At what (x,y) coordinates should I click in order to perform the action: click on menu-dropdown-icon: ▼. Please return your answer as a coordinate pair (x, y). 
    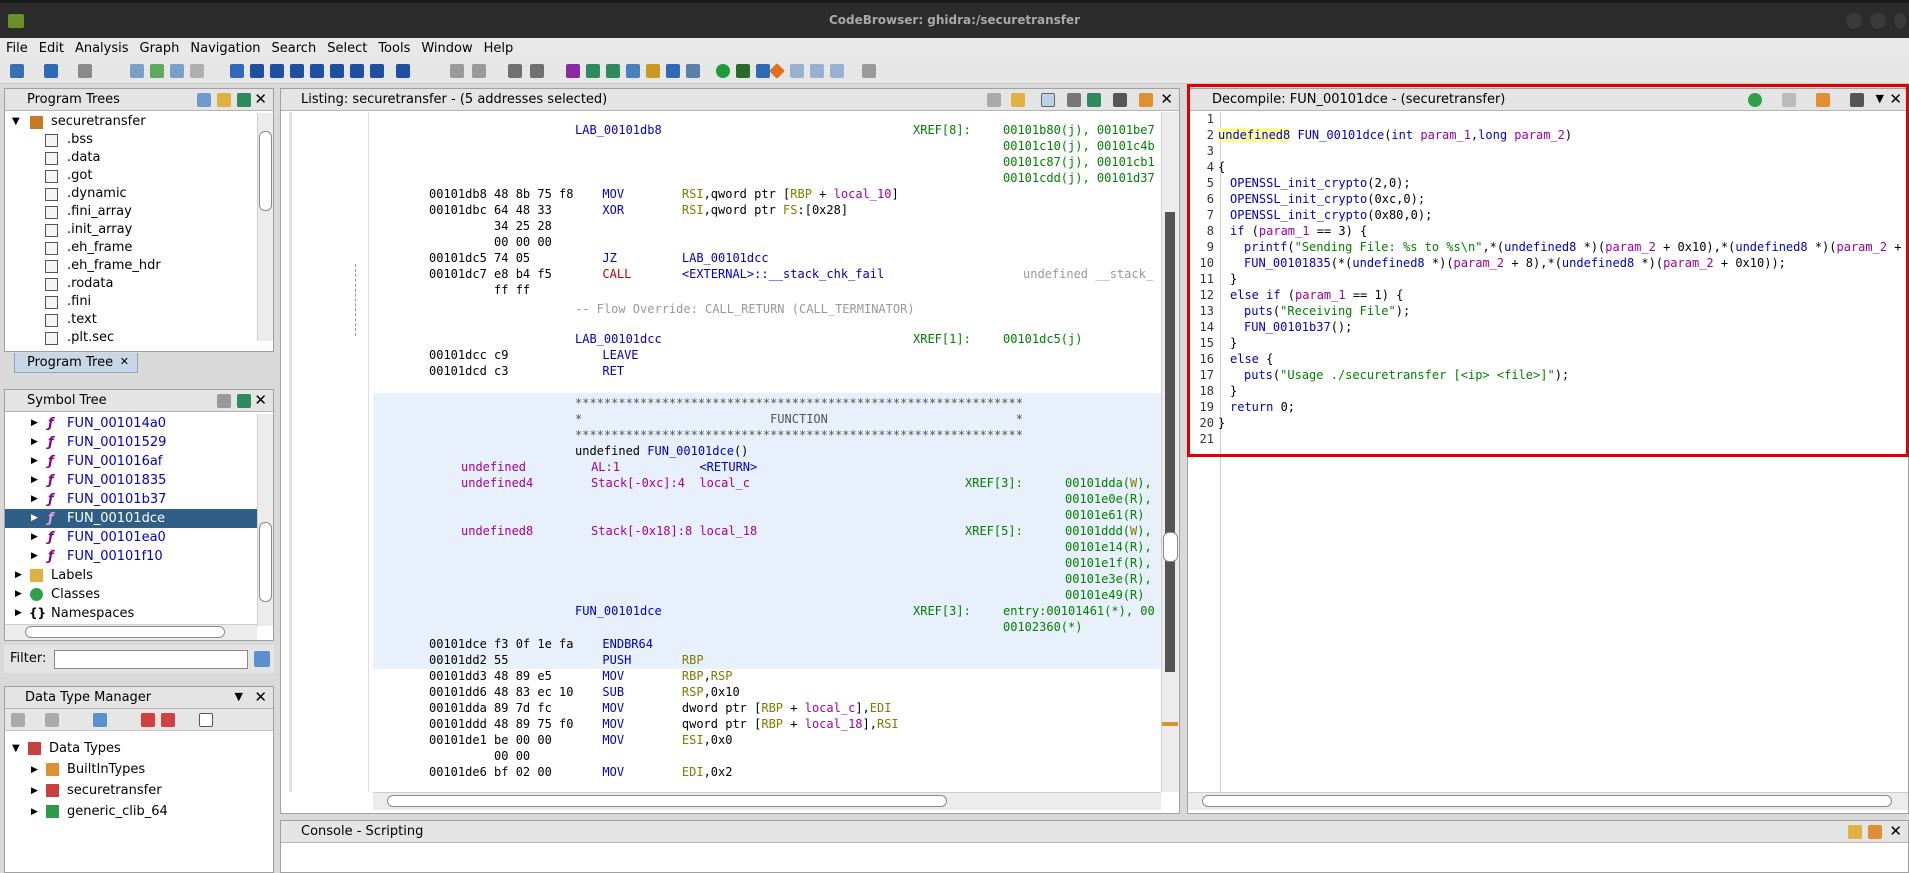
    Looking at the image, I should click on (239, 696).